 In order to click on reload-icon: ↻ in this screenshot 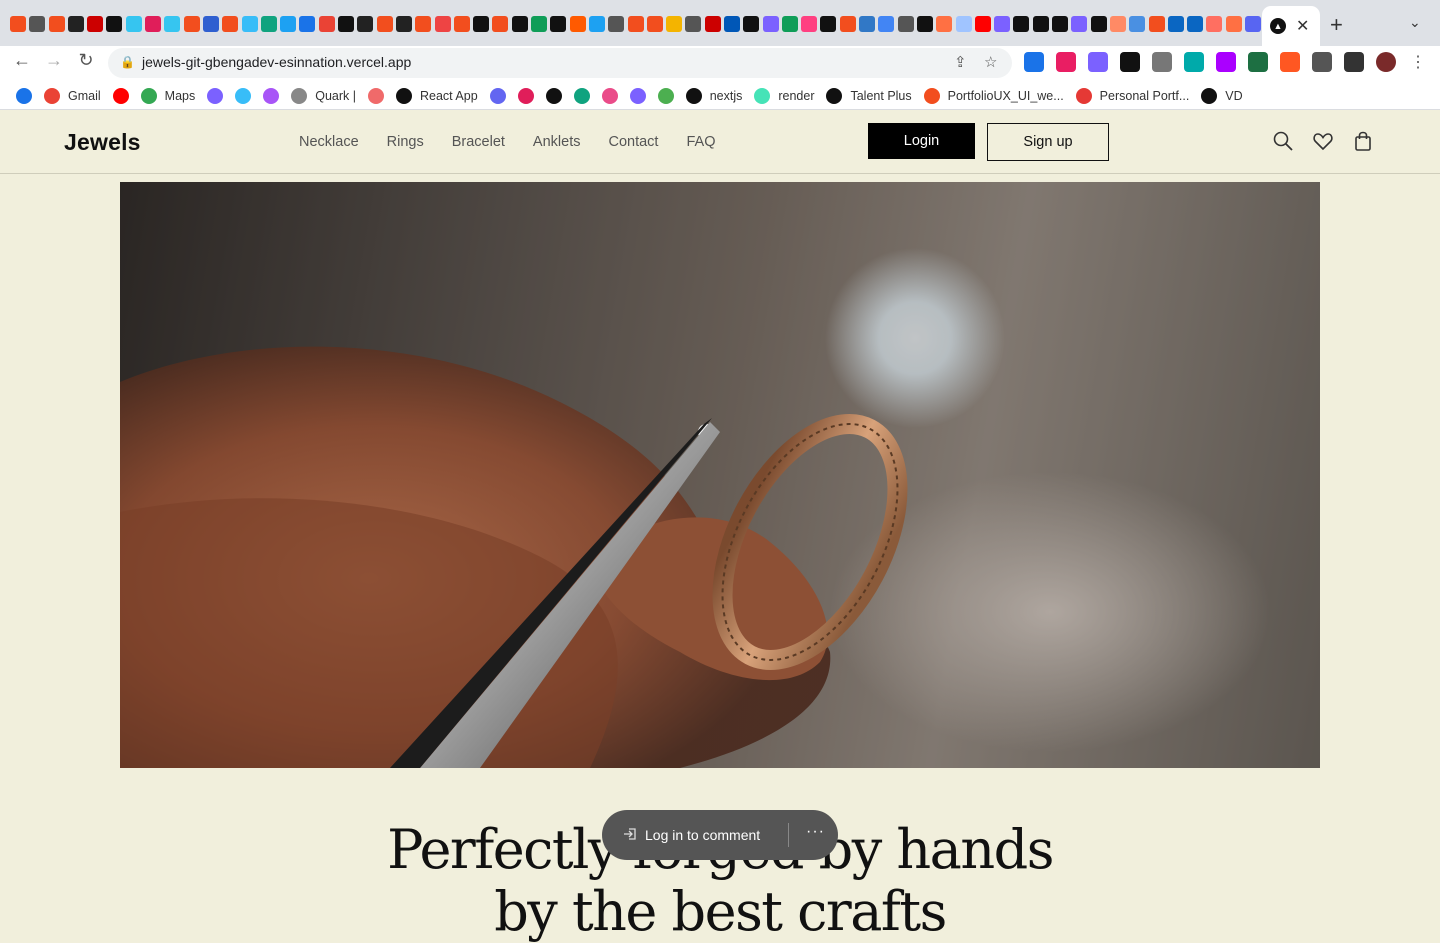, I will do `click(86, 60)`.